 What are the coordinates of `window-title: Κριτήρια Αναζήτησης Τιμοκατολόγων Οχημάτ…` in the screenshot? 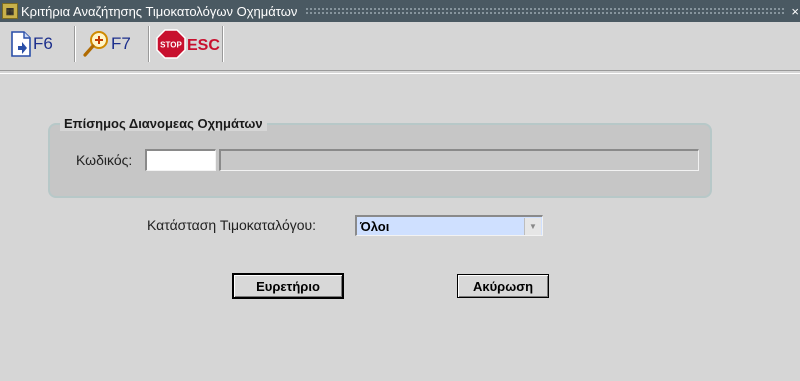 It's located at (159, 11).